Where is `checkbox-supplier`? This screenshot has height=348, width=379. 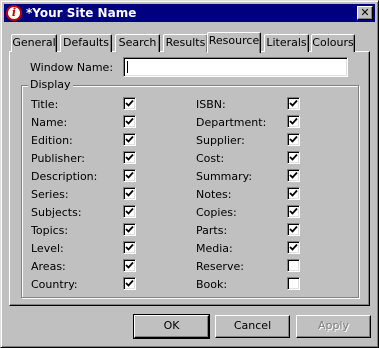 checkbox-supplier is located at coordinates (293, 139).